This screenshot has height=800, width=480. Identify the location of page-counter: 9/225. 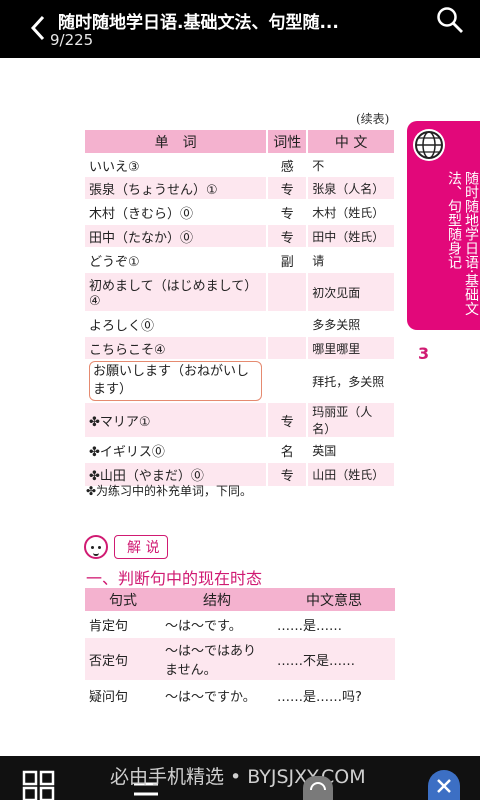
(72, 40).